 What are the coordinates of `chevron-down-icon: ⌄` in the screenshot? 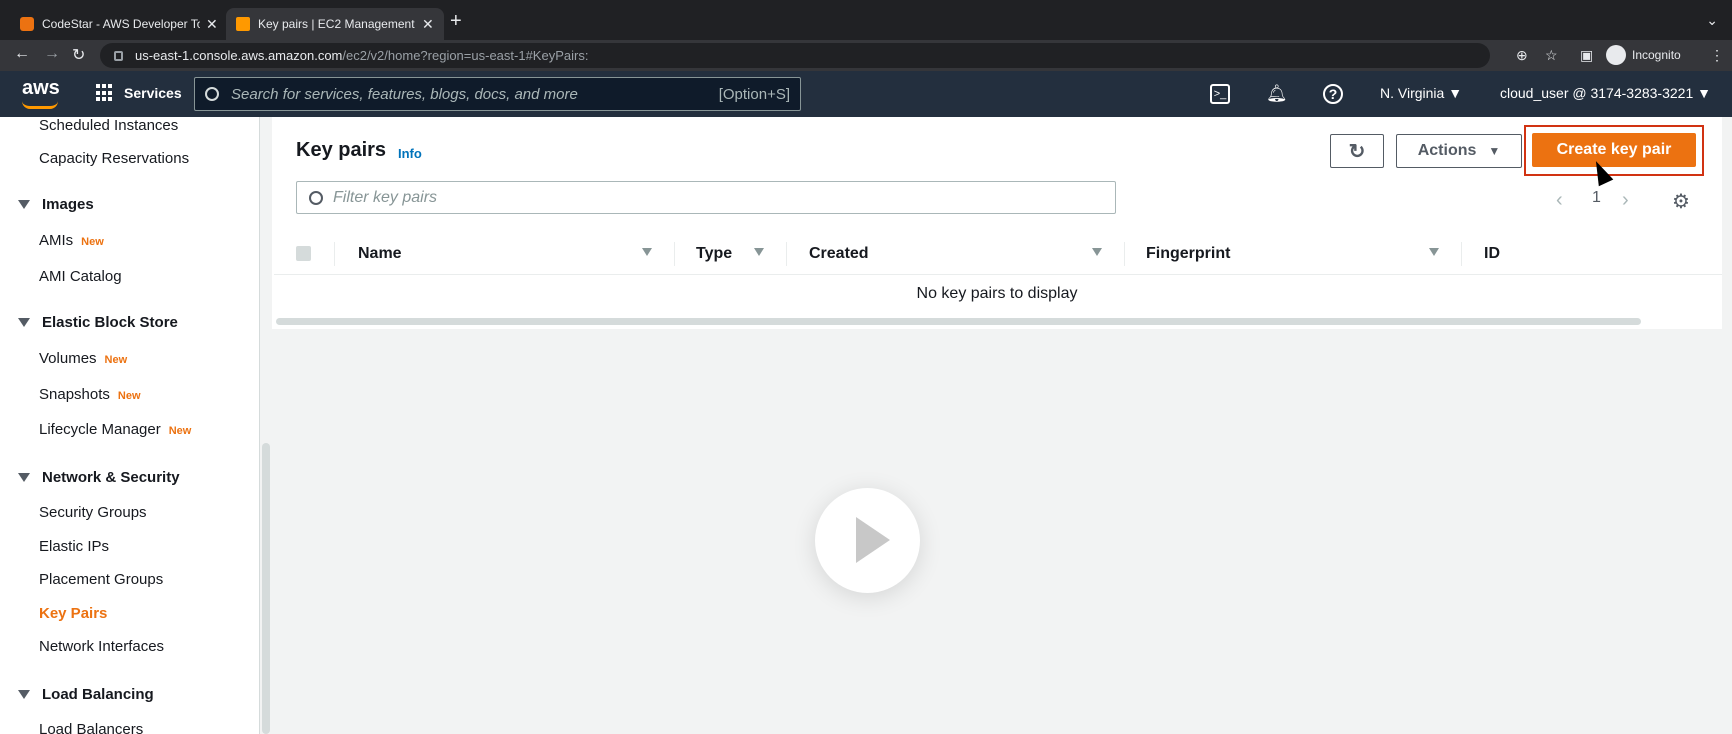 It's located at (1712, 20).